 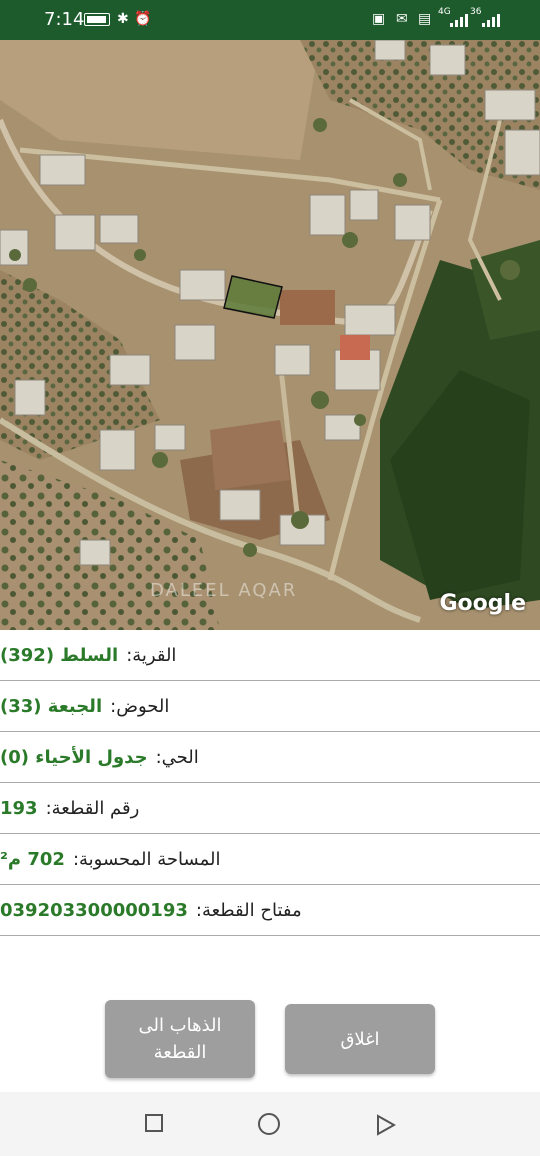 I want to click on neighborhood-value: جدول الأحياء (0), so click(x=74, y=757).